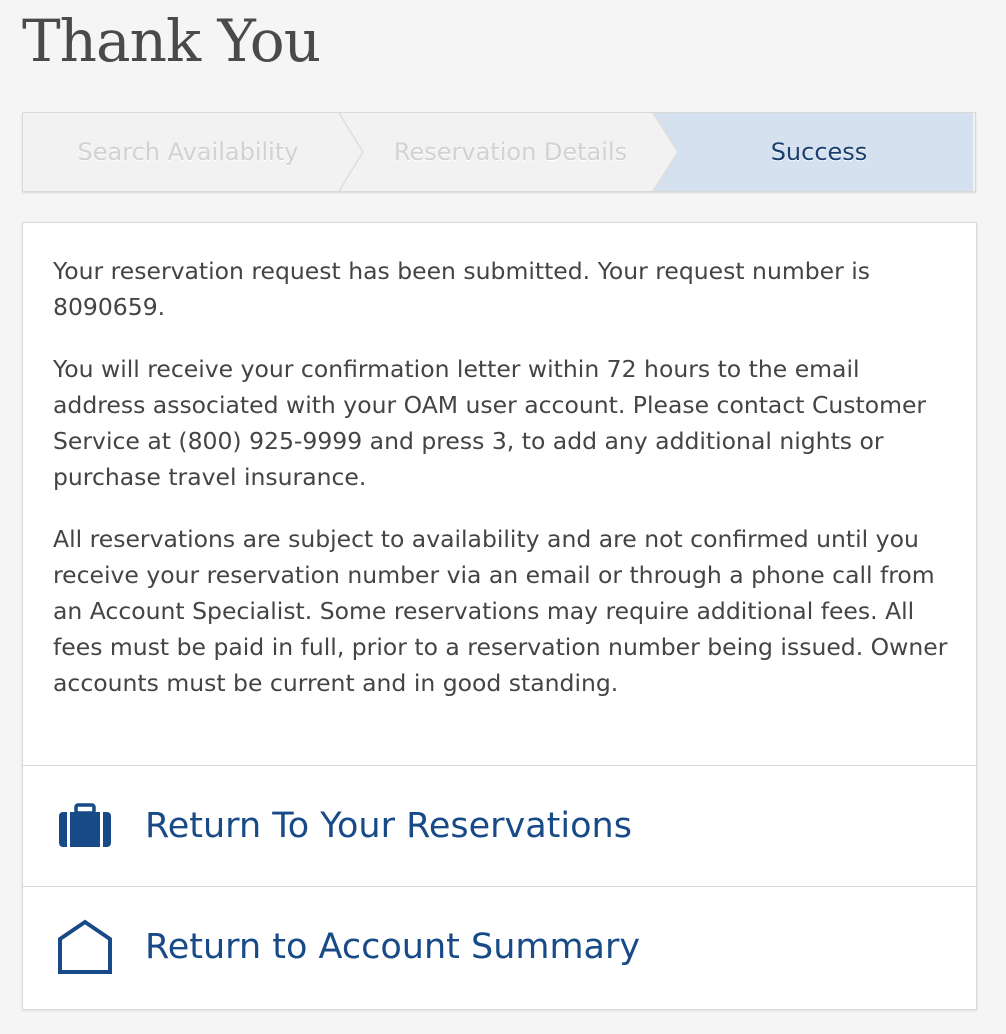 This screenshot has height=1034, width=1006. I want to click on return-to-account-summary-label: Return to Account Summary, so click(393, 947).